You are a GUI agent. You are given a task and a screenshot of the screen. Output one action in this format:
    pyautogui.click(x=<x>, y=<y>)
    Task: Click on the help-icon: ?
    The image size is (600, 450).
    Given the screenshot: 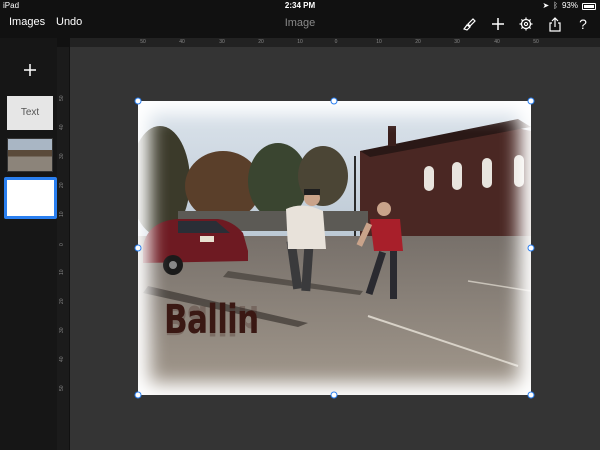 What is the action you would take?
    pyautogui.click(x=583, y=24)
    